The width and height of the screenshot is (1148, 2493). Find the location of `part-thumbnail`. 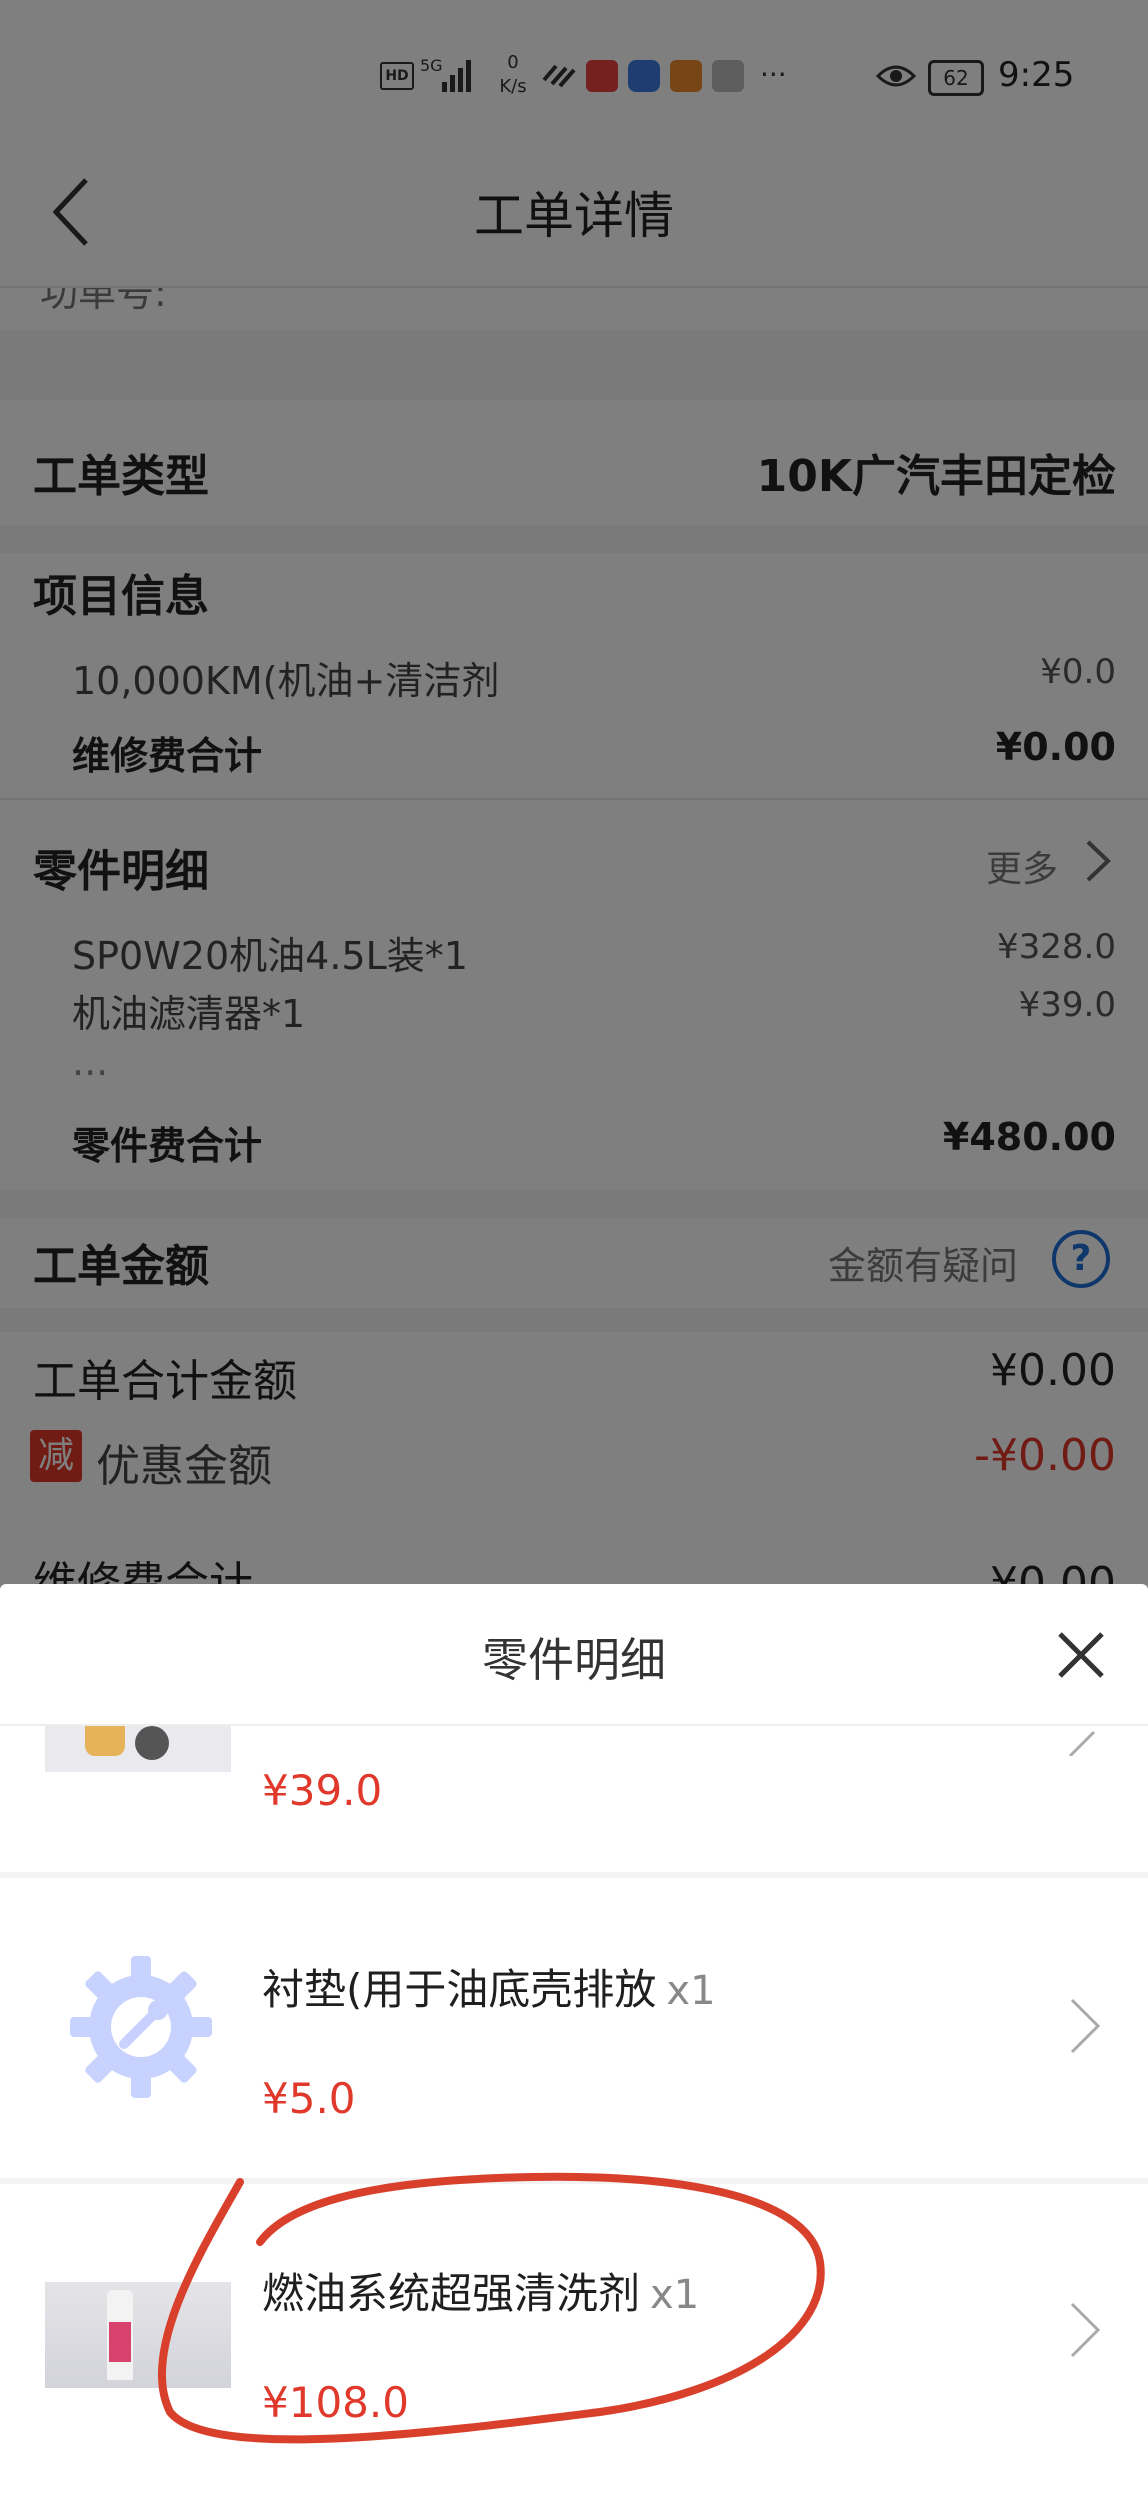

part-thumbnail is located at coordinates (138, 1749).